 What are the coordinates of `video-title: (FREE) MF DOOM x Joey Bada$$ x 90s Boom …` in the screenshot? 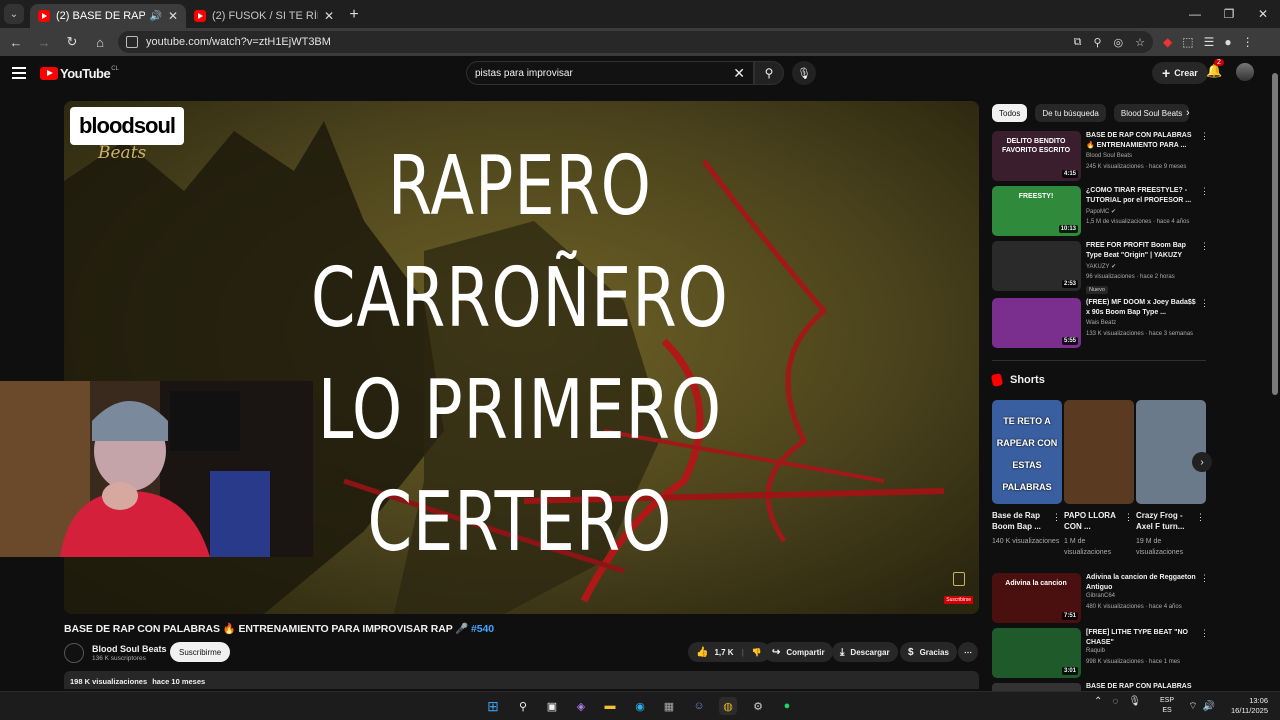 It's located at (1141, 308).